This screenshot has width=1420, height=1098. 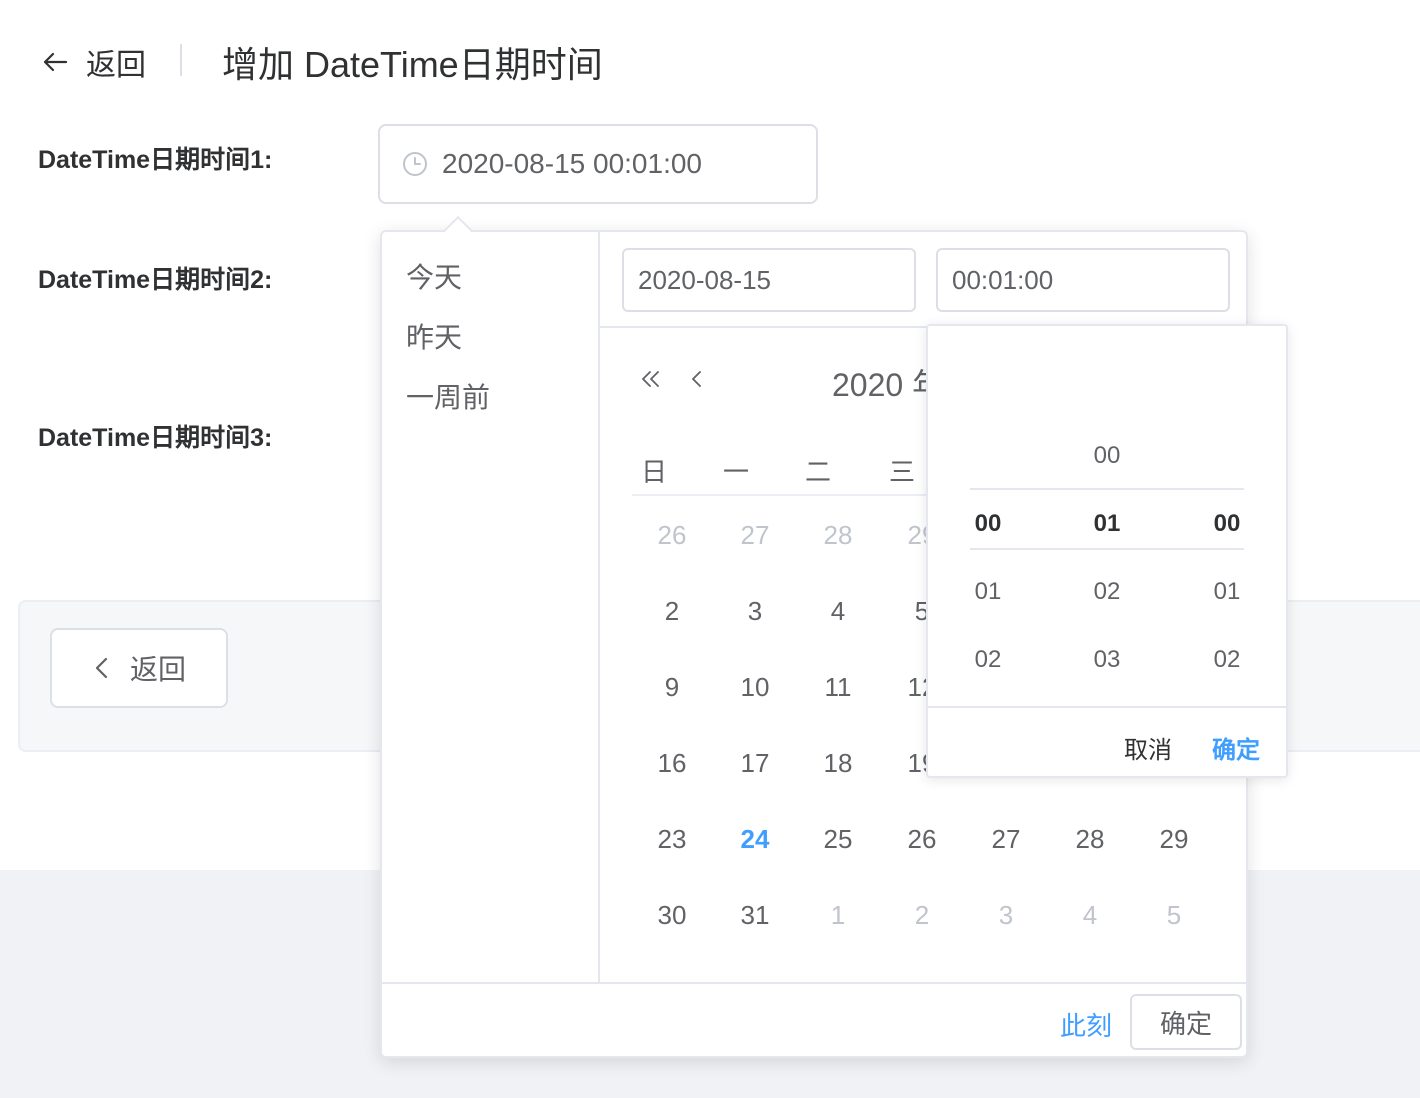 What do you see at coordinates (755, 915) in the screenshot?
I see `day-cell: 31` at bounding box center [755, 915].